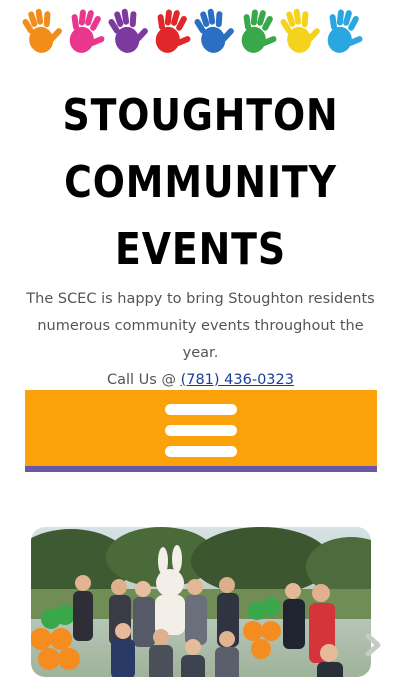 Image resolution: width=401 pixels, height=677 pixels. I want to click on phone-link: (781) 436-0323, so click(237, 380).